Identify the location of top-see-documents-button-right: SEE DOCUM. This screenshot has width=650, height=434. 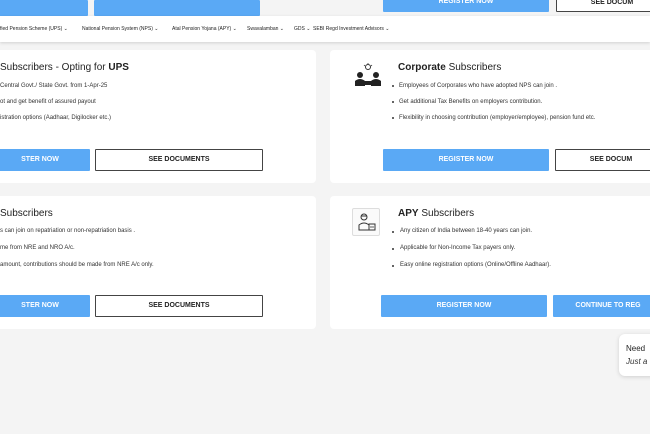
(603, 6).